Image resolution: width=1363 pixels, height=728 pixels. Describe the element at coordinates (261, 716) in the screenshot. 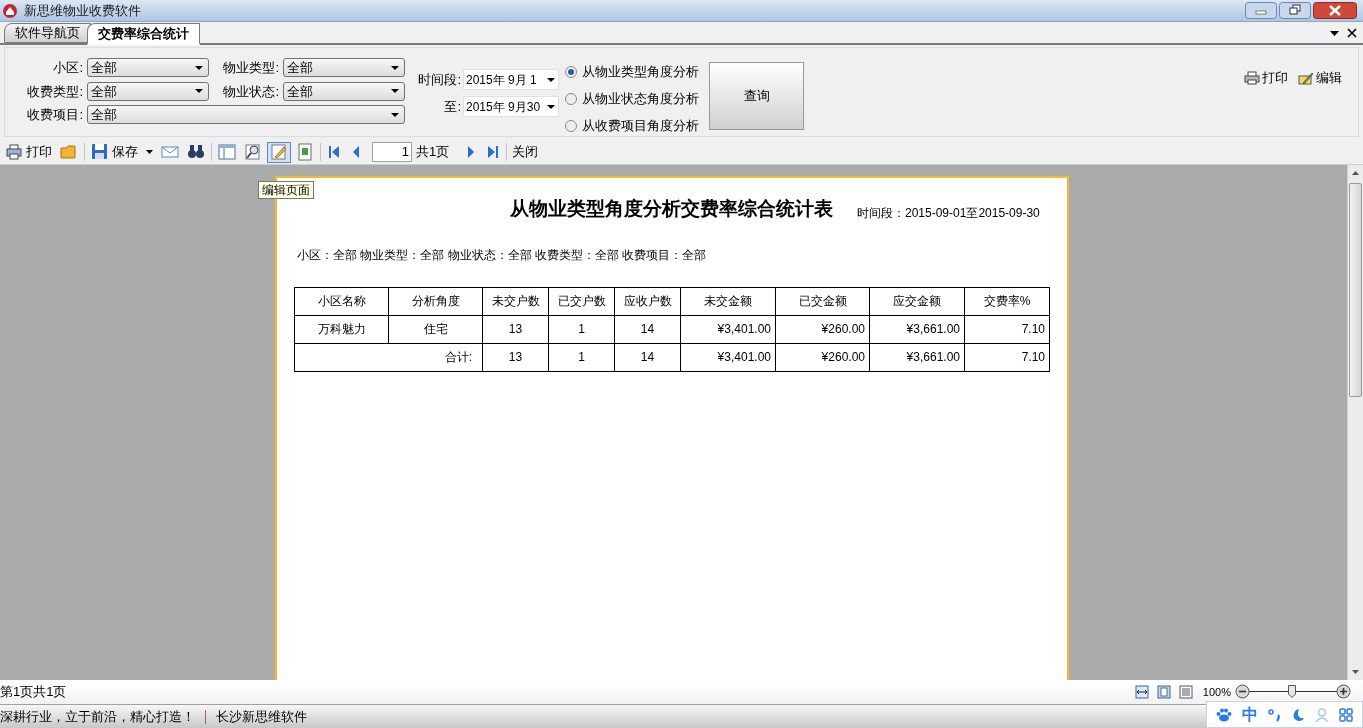

I see `company-name: 长沙新思维软件` at that location.